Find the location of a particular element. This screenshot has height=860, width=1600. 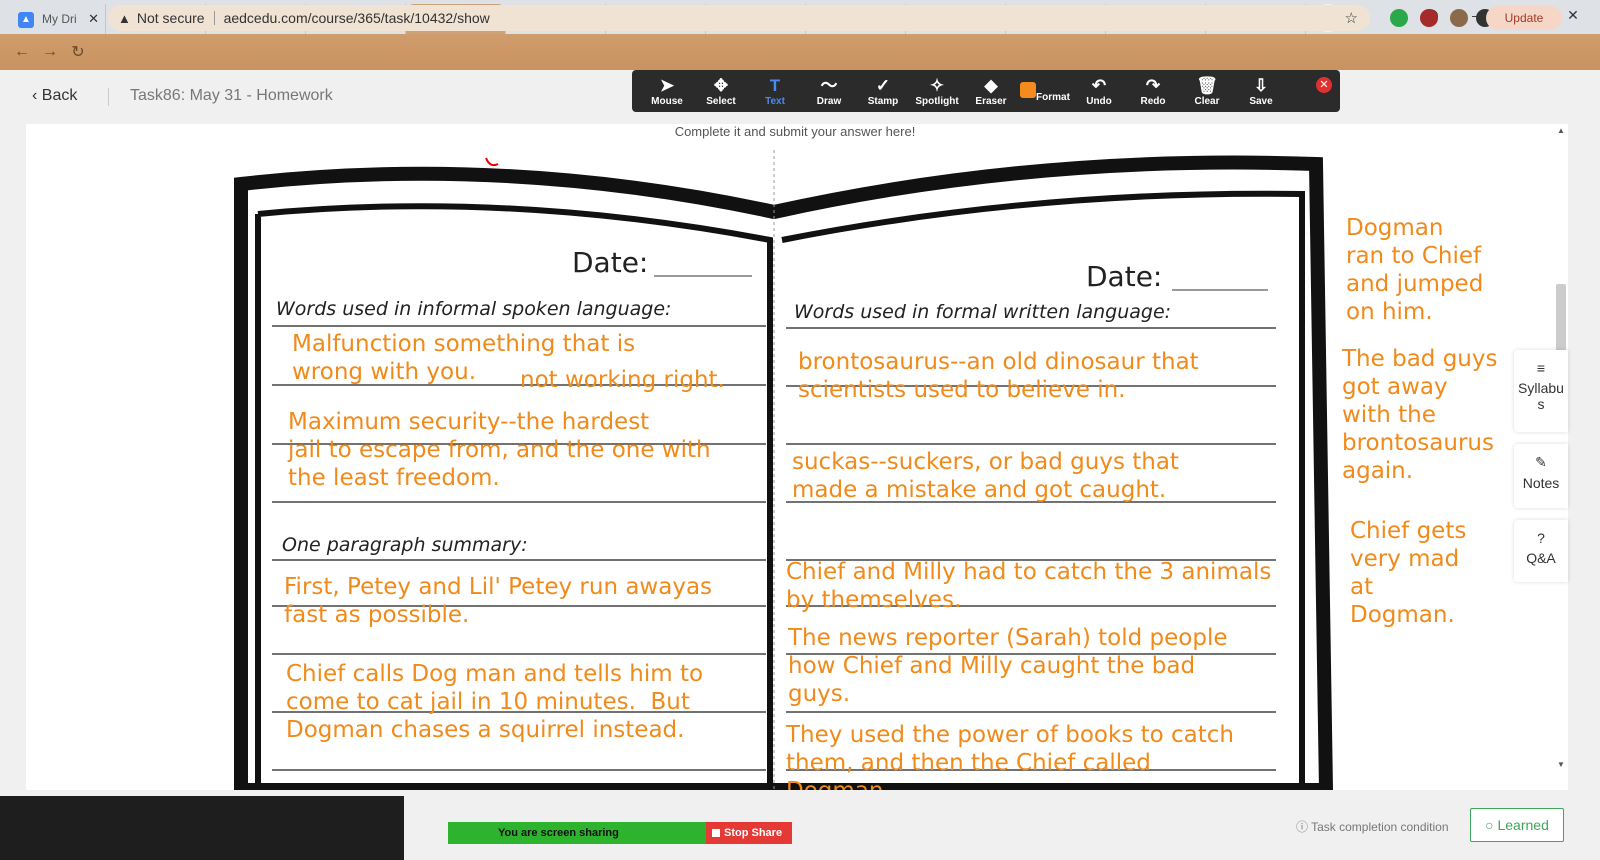

tool-select: ✥ Select is located at coordinates (721, 91).